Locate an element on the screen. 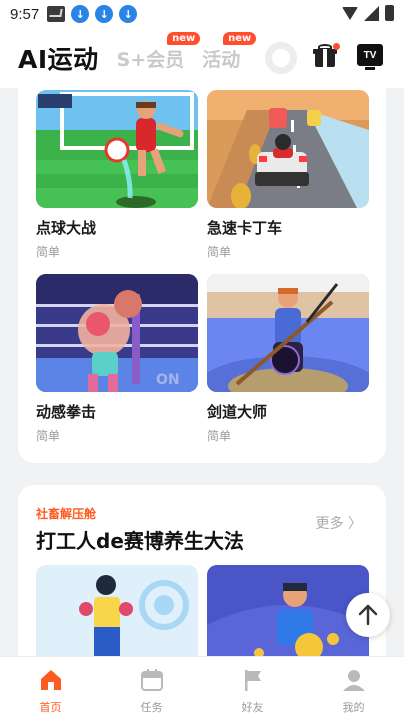 This screenshot has height=720, width=404. tab-activity: 活动 new is located at coordinates (229, 51).